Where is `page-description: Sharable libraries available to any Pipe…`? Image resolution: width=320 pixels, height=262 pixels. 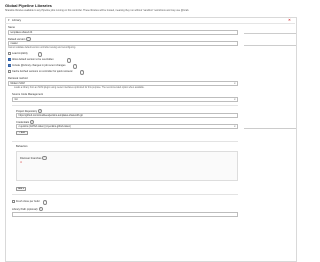 page-description: Sharable libraries available to any Pipe… is located at coordinates (97, 10).